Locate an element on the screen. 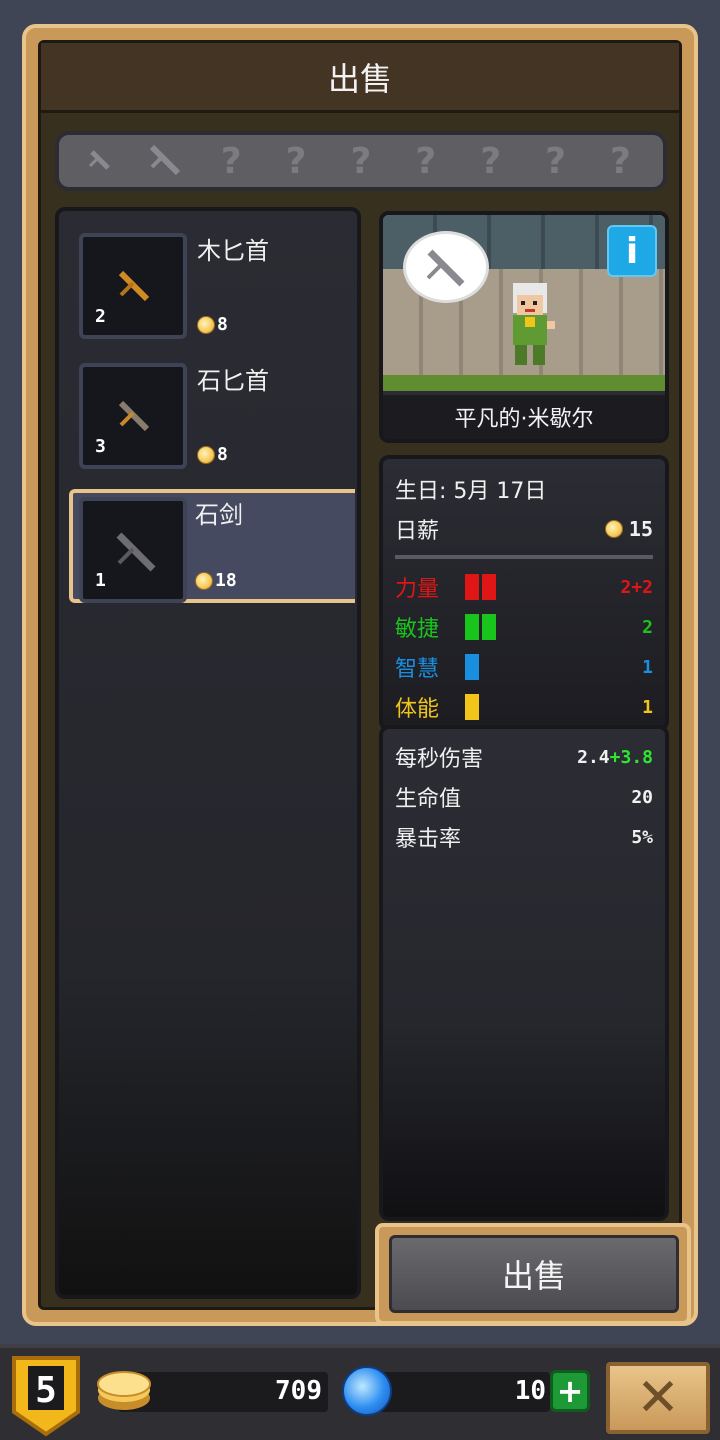 This screenshot has height=1440, width=720. hero-name: 平凡的·米歇尔 is located at coordinates (524, 417).